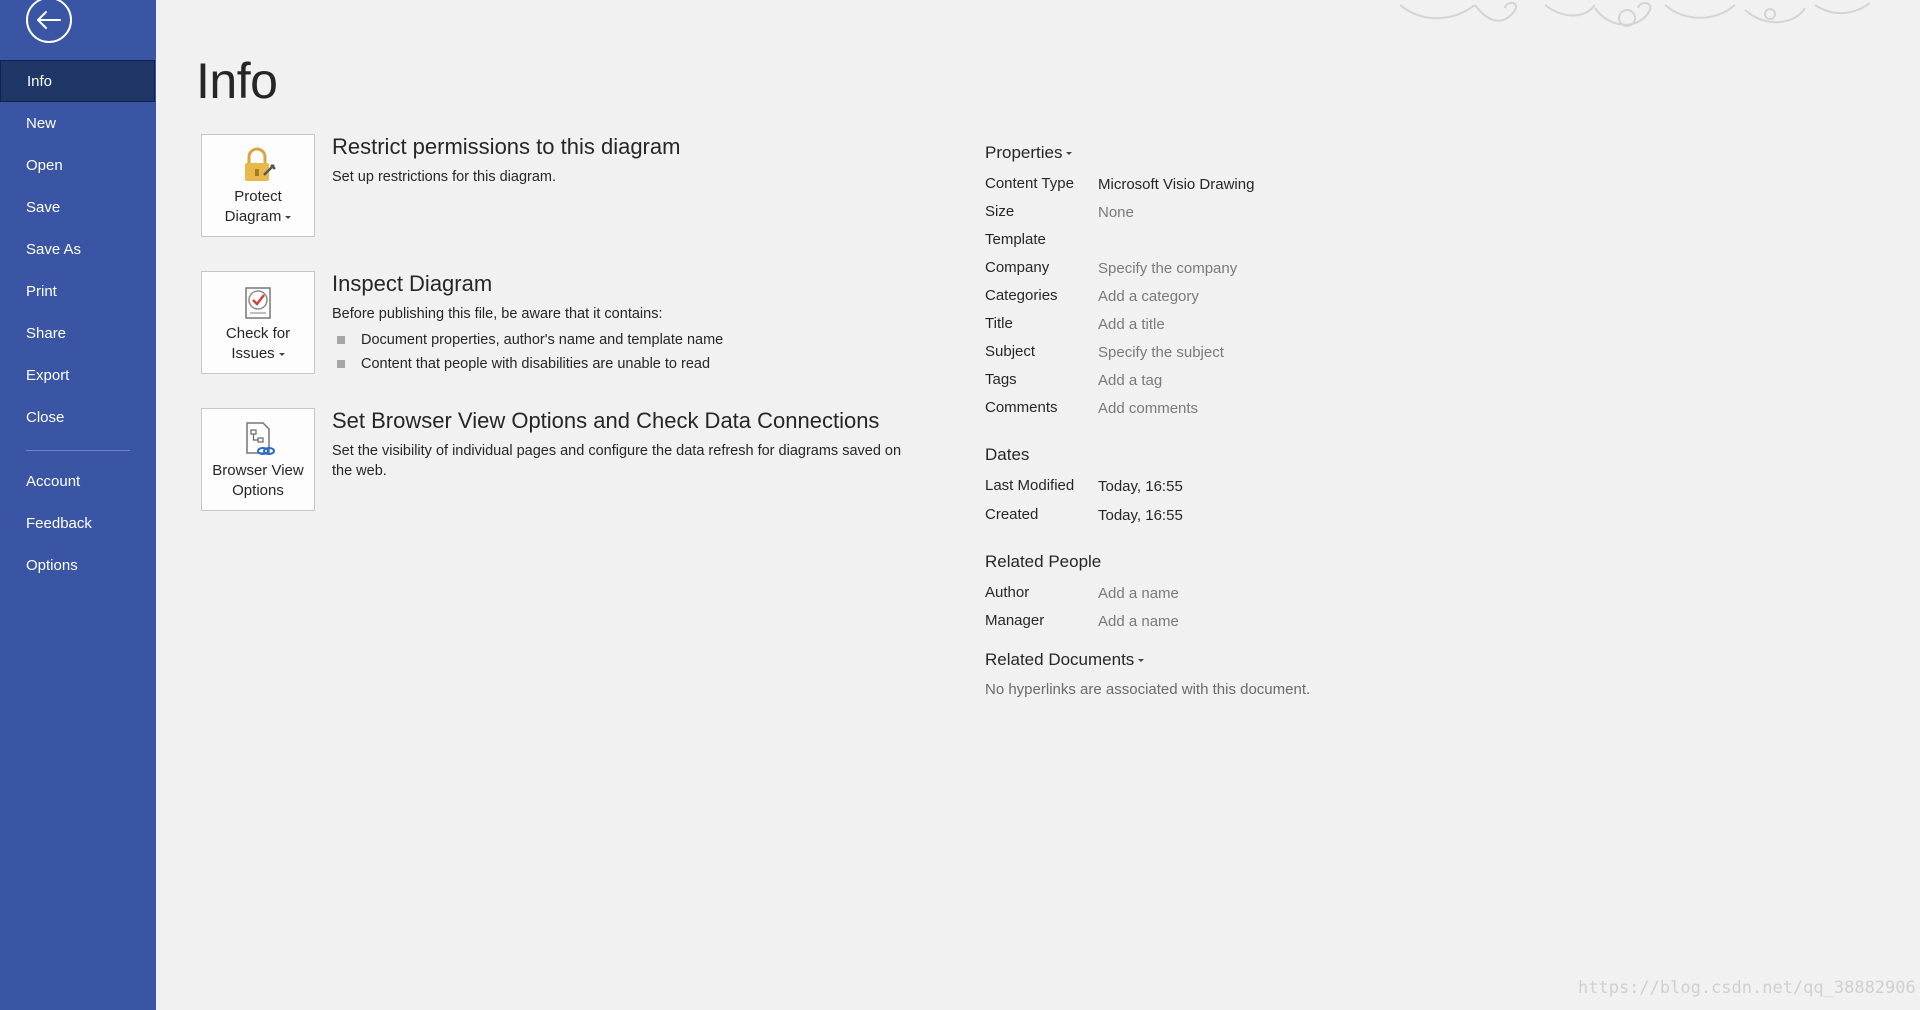 The height and width of the screenshot is (1010, 1920). What do you see at coordinates (1131, 324) in the screenshot?
I see `prop-field-title: Add a title` at bounding box center [1131, 324].